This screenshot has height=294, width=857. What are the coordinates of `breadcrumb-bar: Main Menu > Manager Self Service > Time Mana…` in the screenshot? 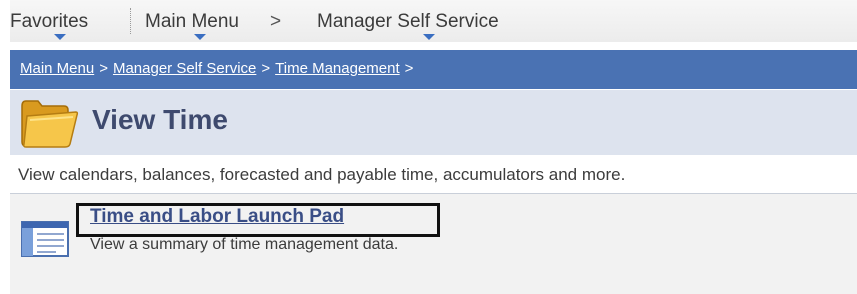 It's located at (433, 69).